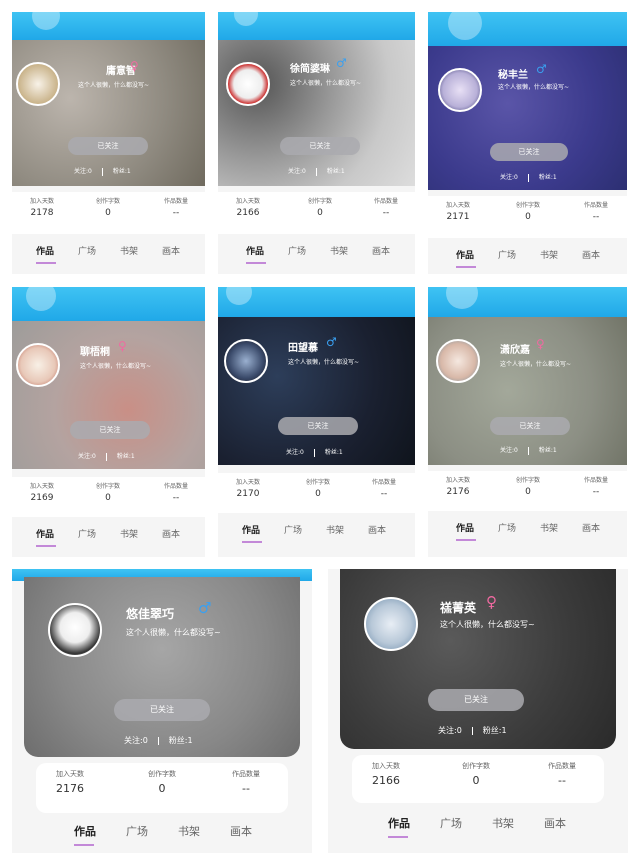 This screenshot has width=640, height=853. What do you see at coordinates (541, 69) in the screenshot?
I see `male-icon: ♂` at bounding box center [541, 69].